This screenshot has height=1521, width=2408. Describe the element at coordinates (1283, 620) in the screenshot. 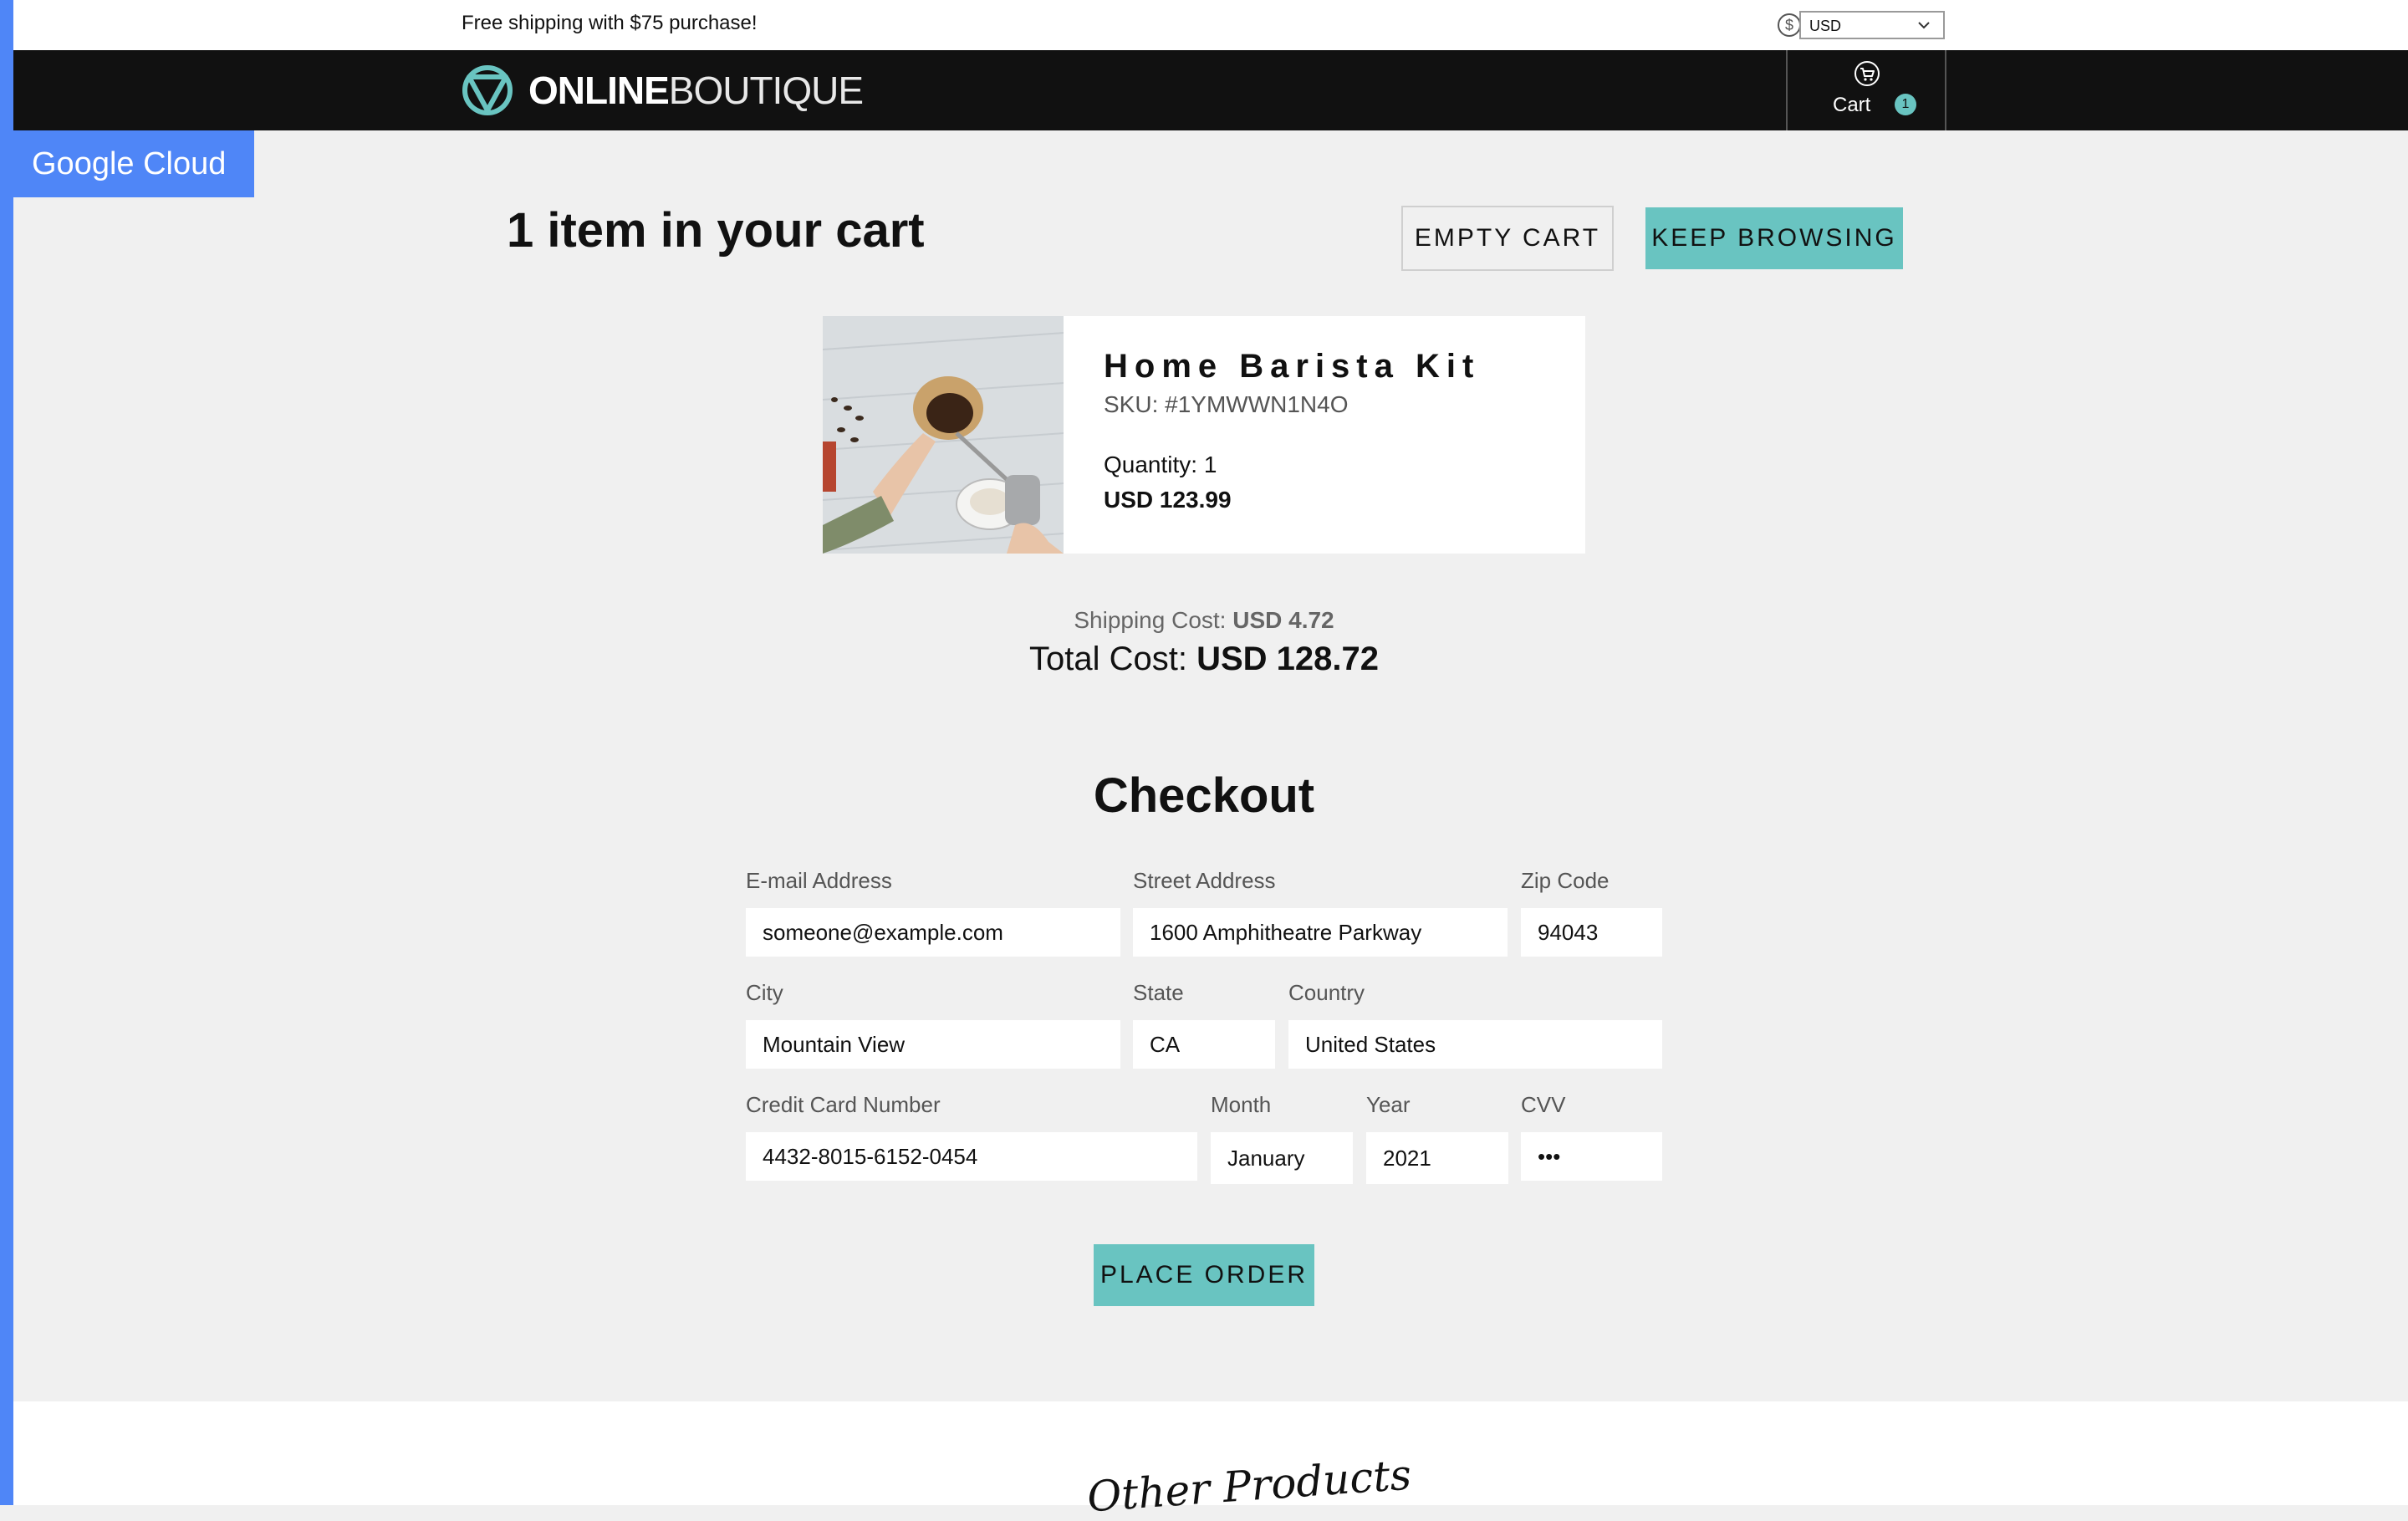

I see `shipping-cost-value: USD 4.72` at that location.